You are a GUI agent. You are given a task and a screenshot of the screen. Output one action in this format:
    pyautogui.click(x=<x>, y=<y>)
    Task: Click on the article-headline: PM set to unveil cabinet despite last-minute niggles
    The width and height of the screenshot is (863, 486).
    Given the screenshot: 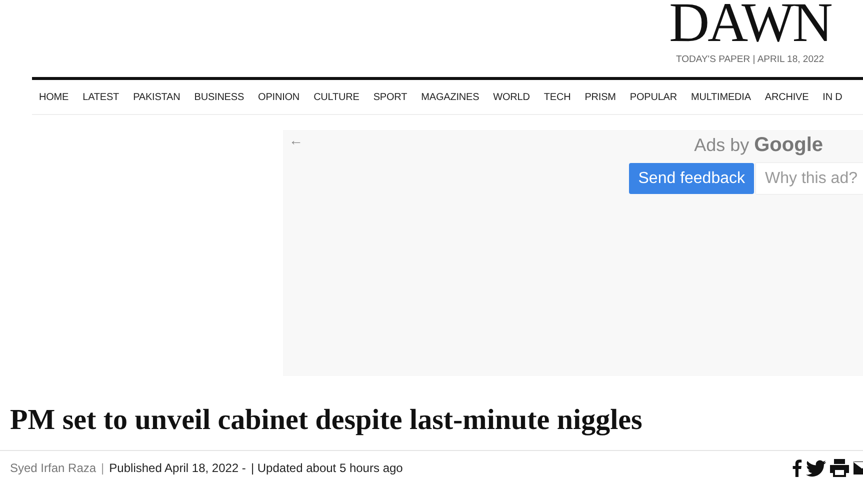 What is the action you would take?
    pyautogui.click(x=327, y=420)
    